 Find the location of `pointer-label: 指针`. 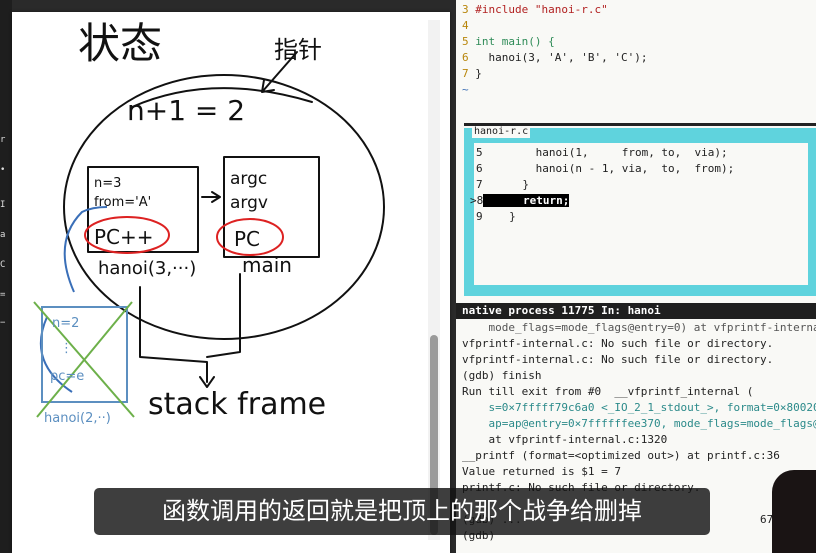

pointer-label: 指针 is located at coordinates (298, 50).